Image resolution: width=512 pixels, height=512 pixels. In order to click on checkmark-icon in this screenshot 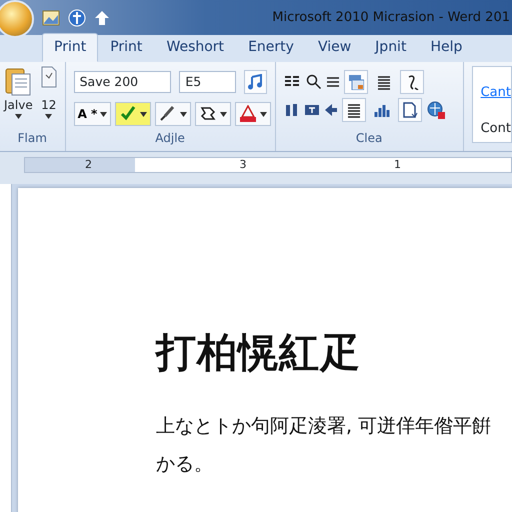, I will do `click(128, 114)`.